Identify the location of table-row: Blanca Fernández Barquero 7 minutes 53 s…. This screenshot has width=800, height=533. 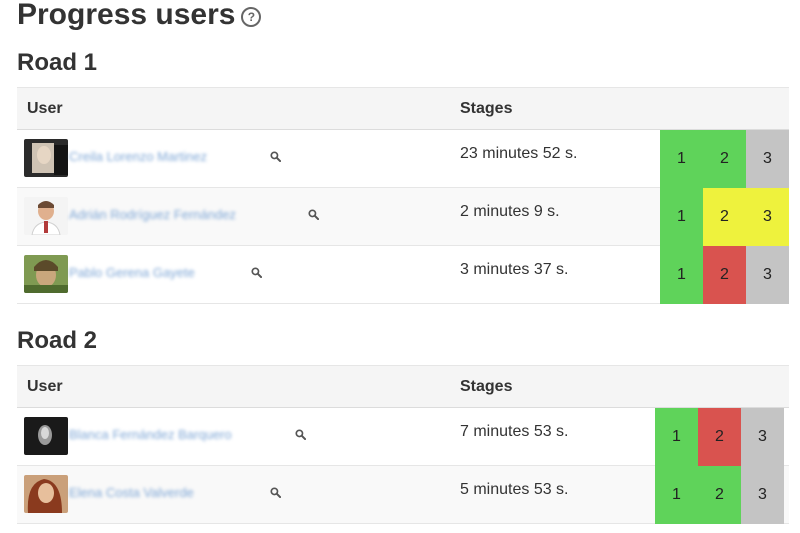
(403, 437).